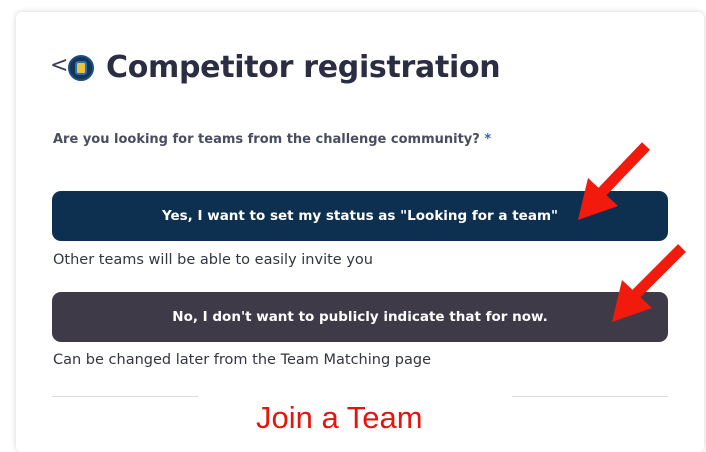 This screenshot has width=706, height=452. I want to click on logo-icon, so click(81, 68).